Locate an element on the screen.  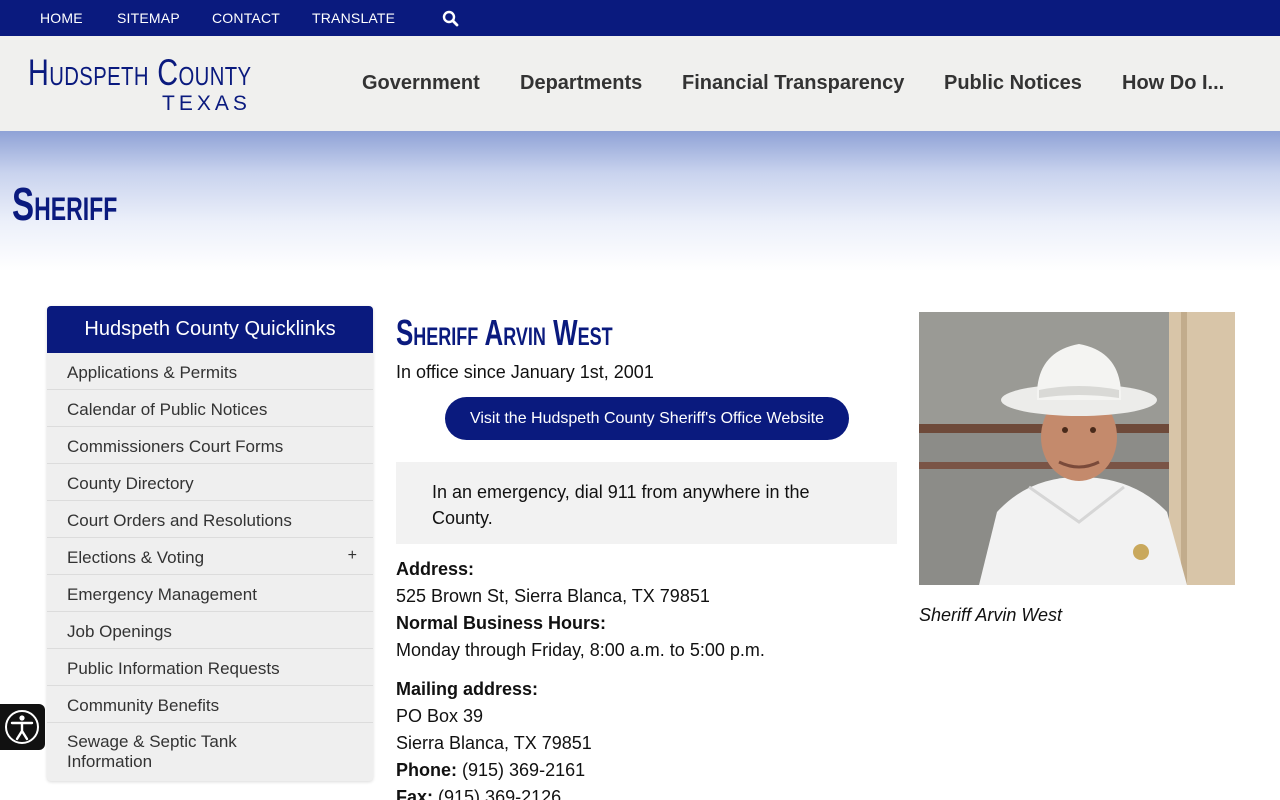
accessibility-icon is located at coordinates (22, 727).